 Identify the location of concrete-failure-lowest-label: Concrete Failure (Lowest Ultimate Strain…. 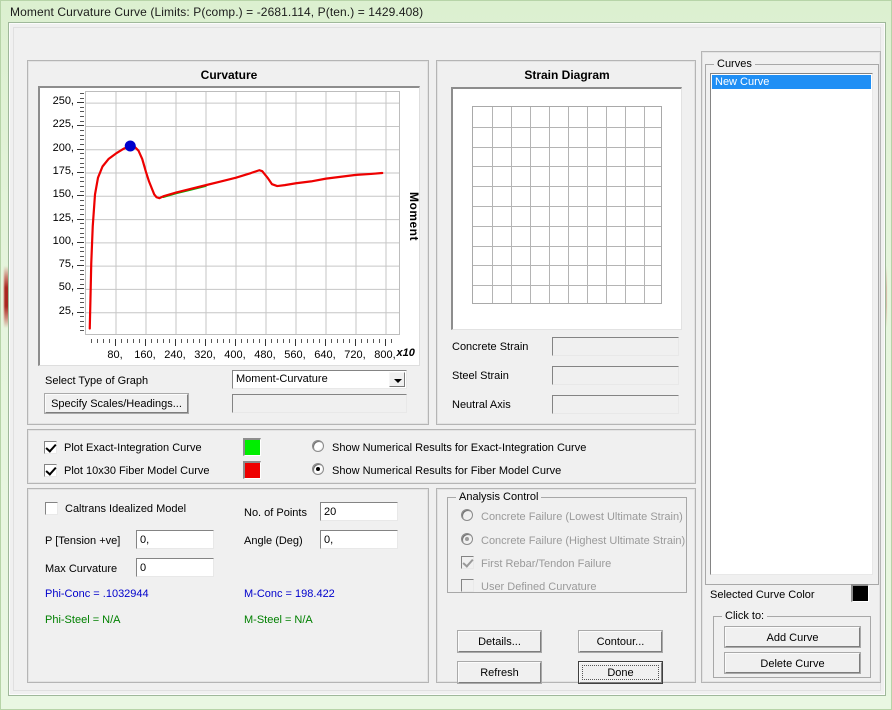
(582, 517).